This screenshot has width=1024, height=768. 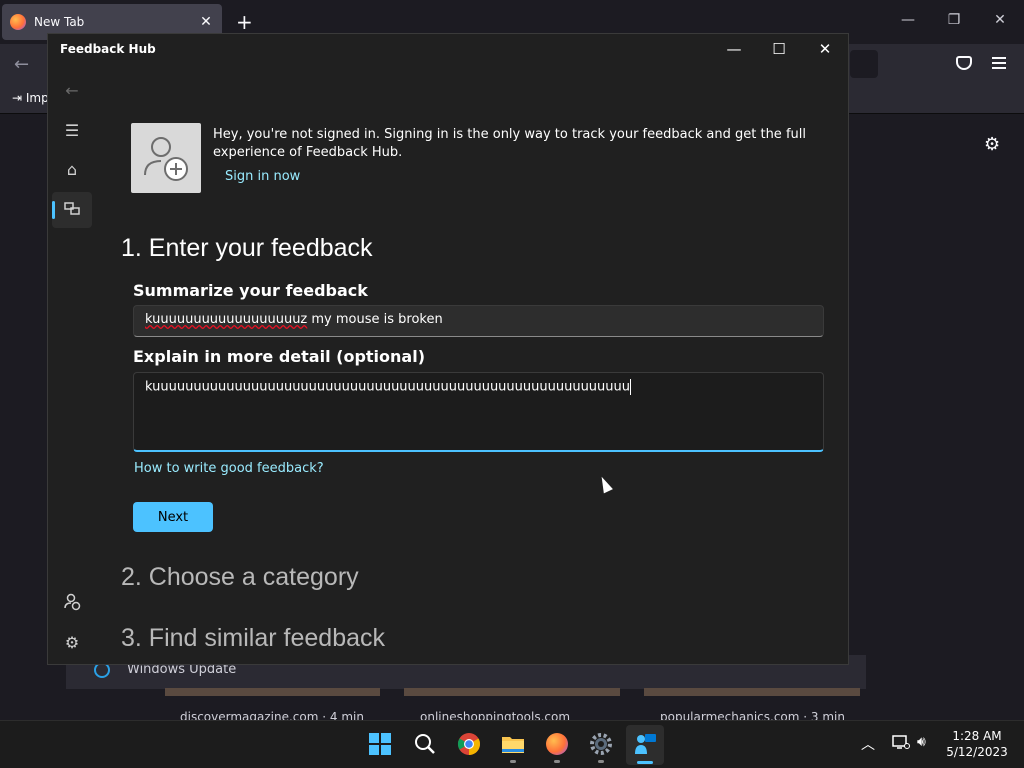 I want to click on maximize-icon: ☐, so click(x=779, y=49).